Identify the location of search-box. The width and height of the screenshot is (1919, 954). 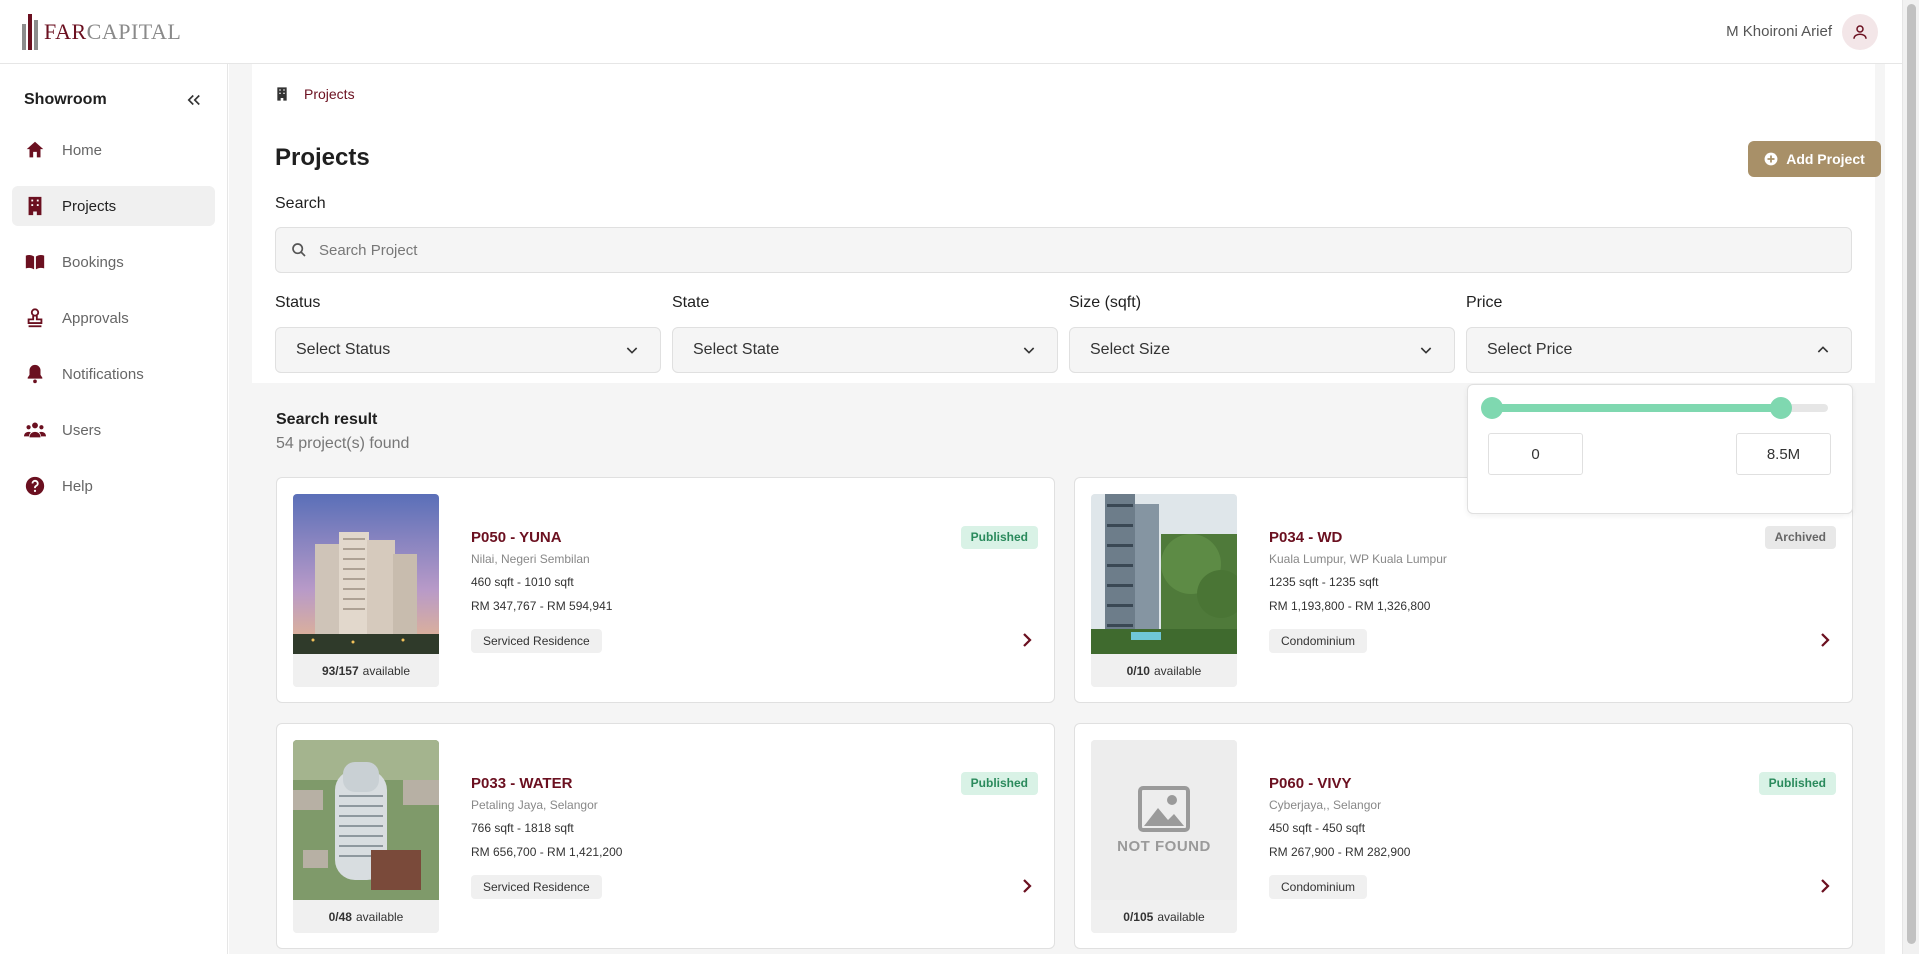
(1063, 250).